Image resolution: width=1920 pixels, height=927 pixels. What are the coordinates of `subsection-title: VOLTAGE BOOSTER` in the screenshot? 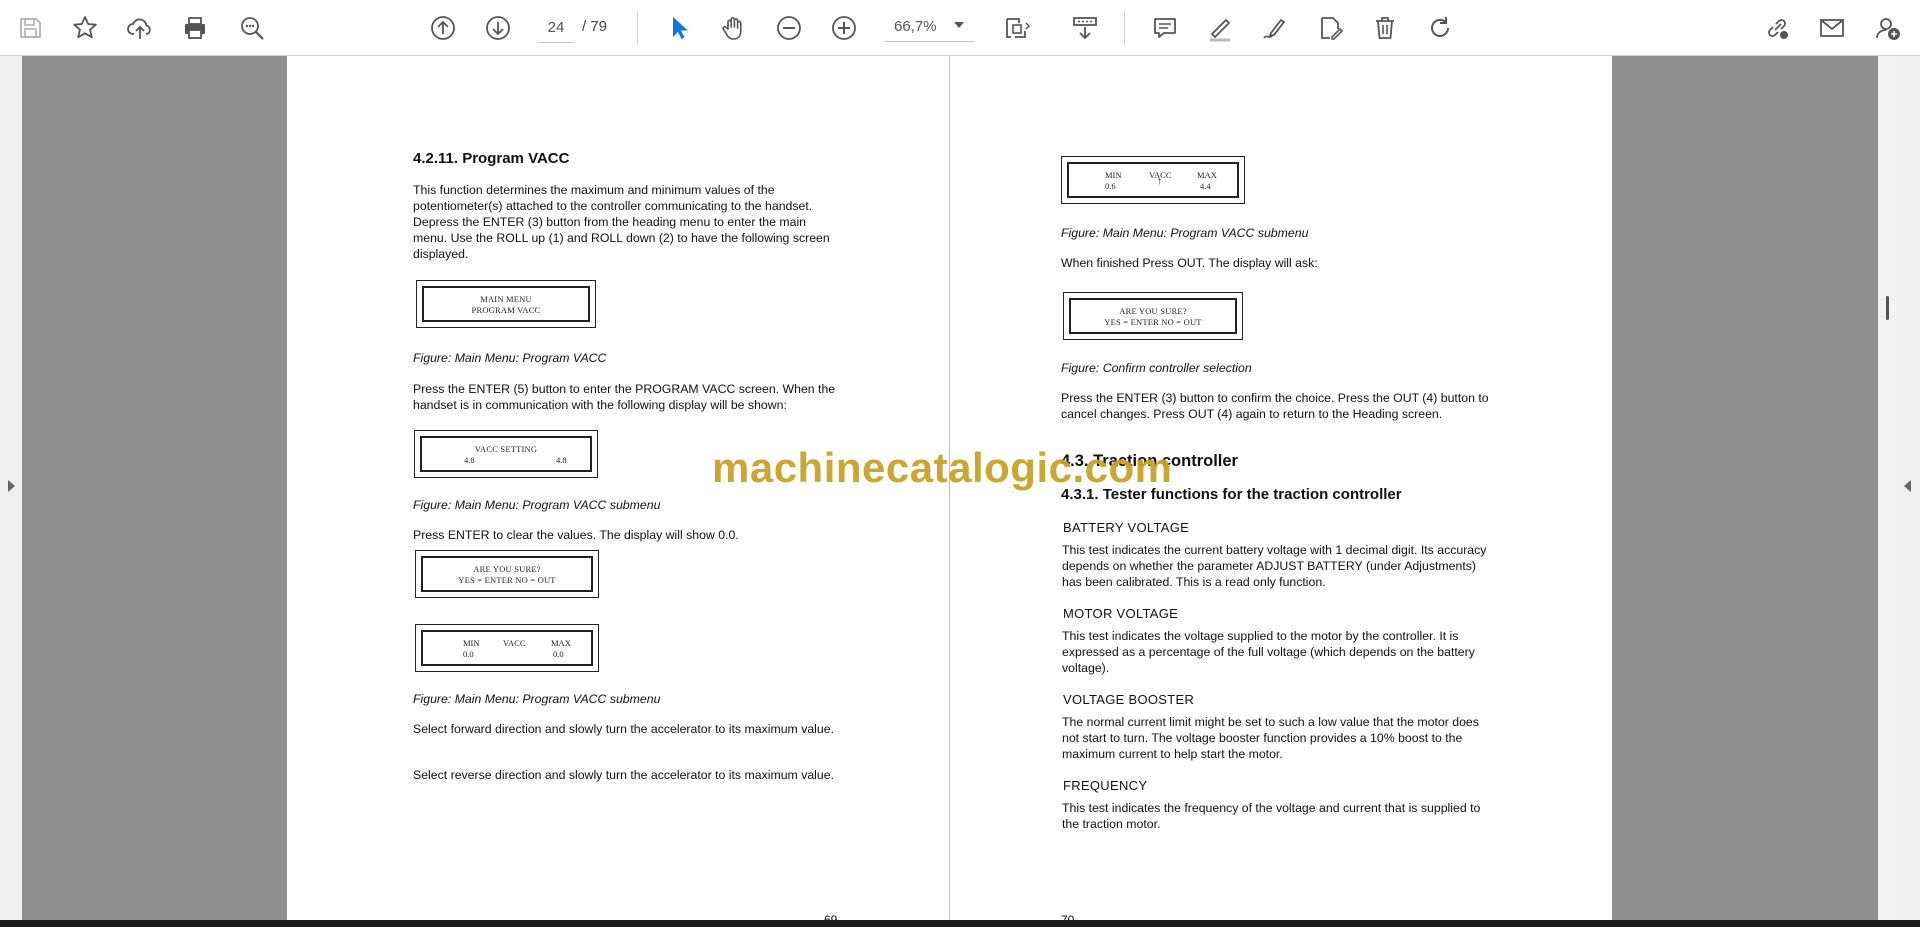 It's located at (1129, 699).